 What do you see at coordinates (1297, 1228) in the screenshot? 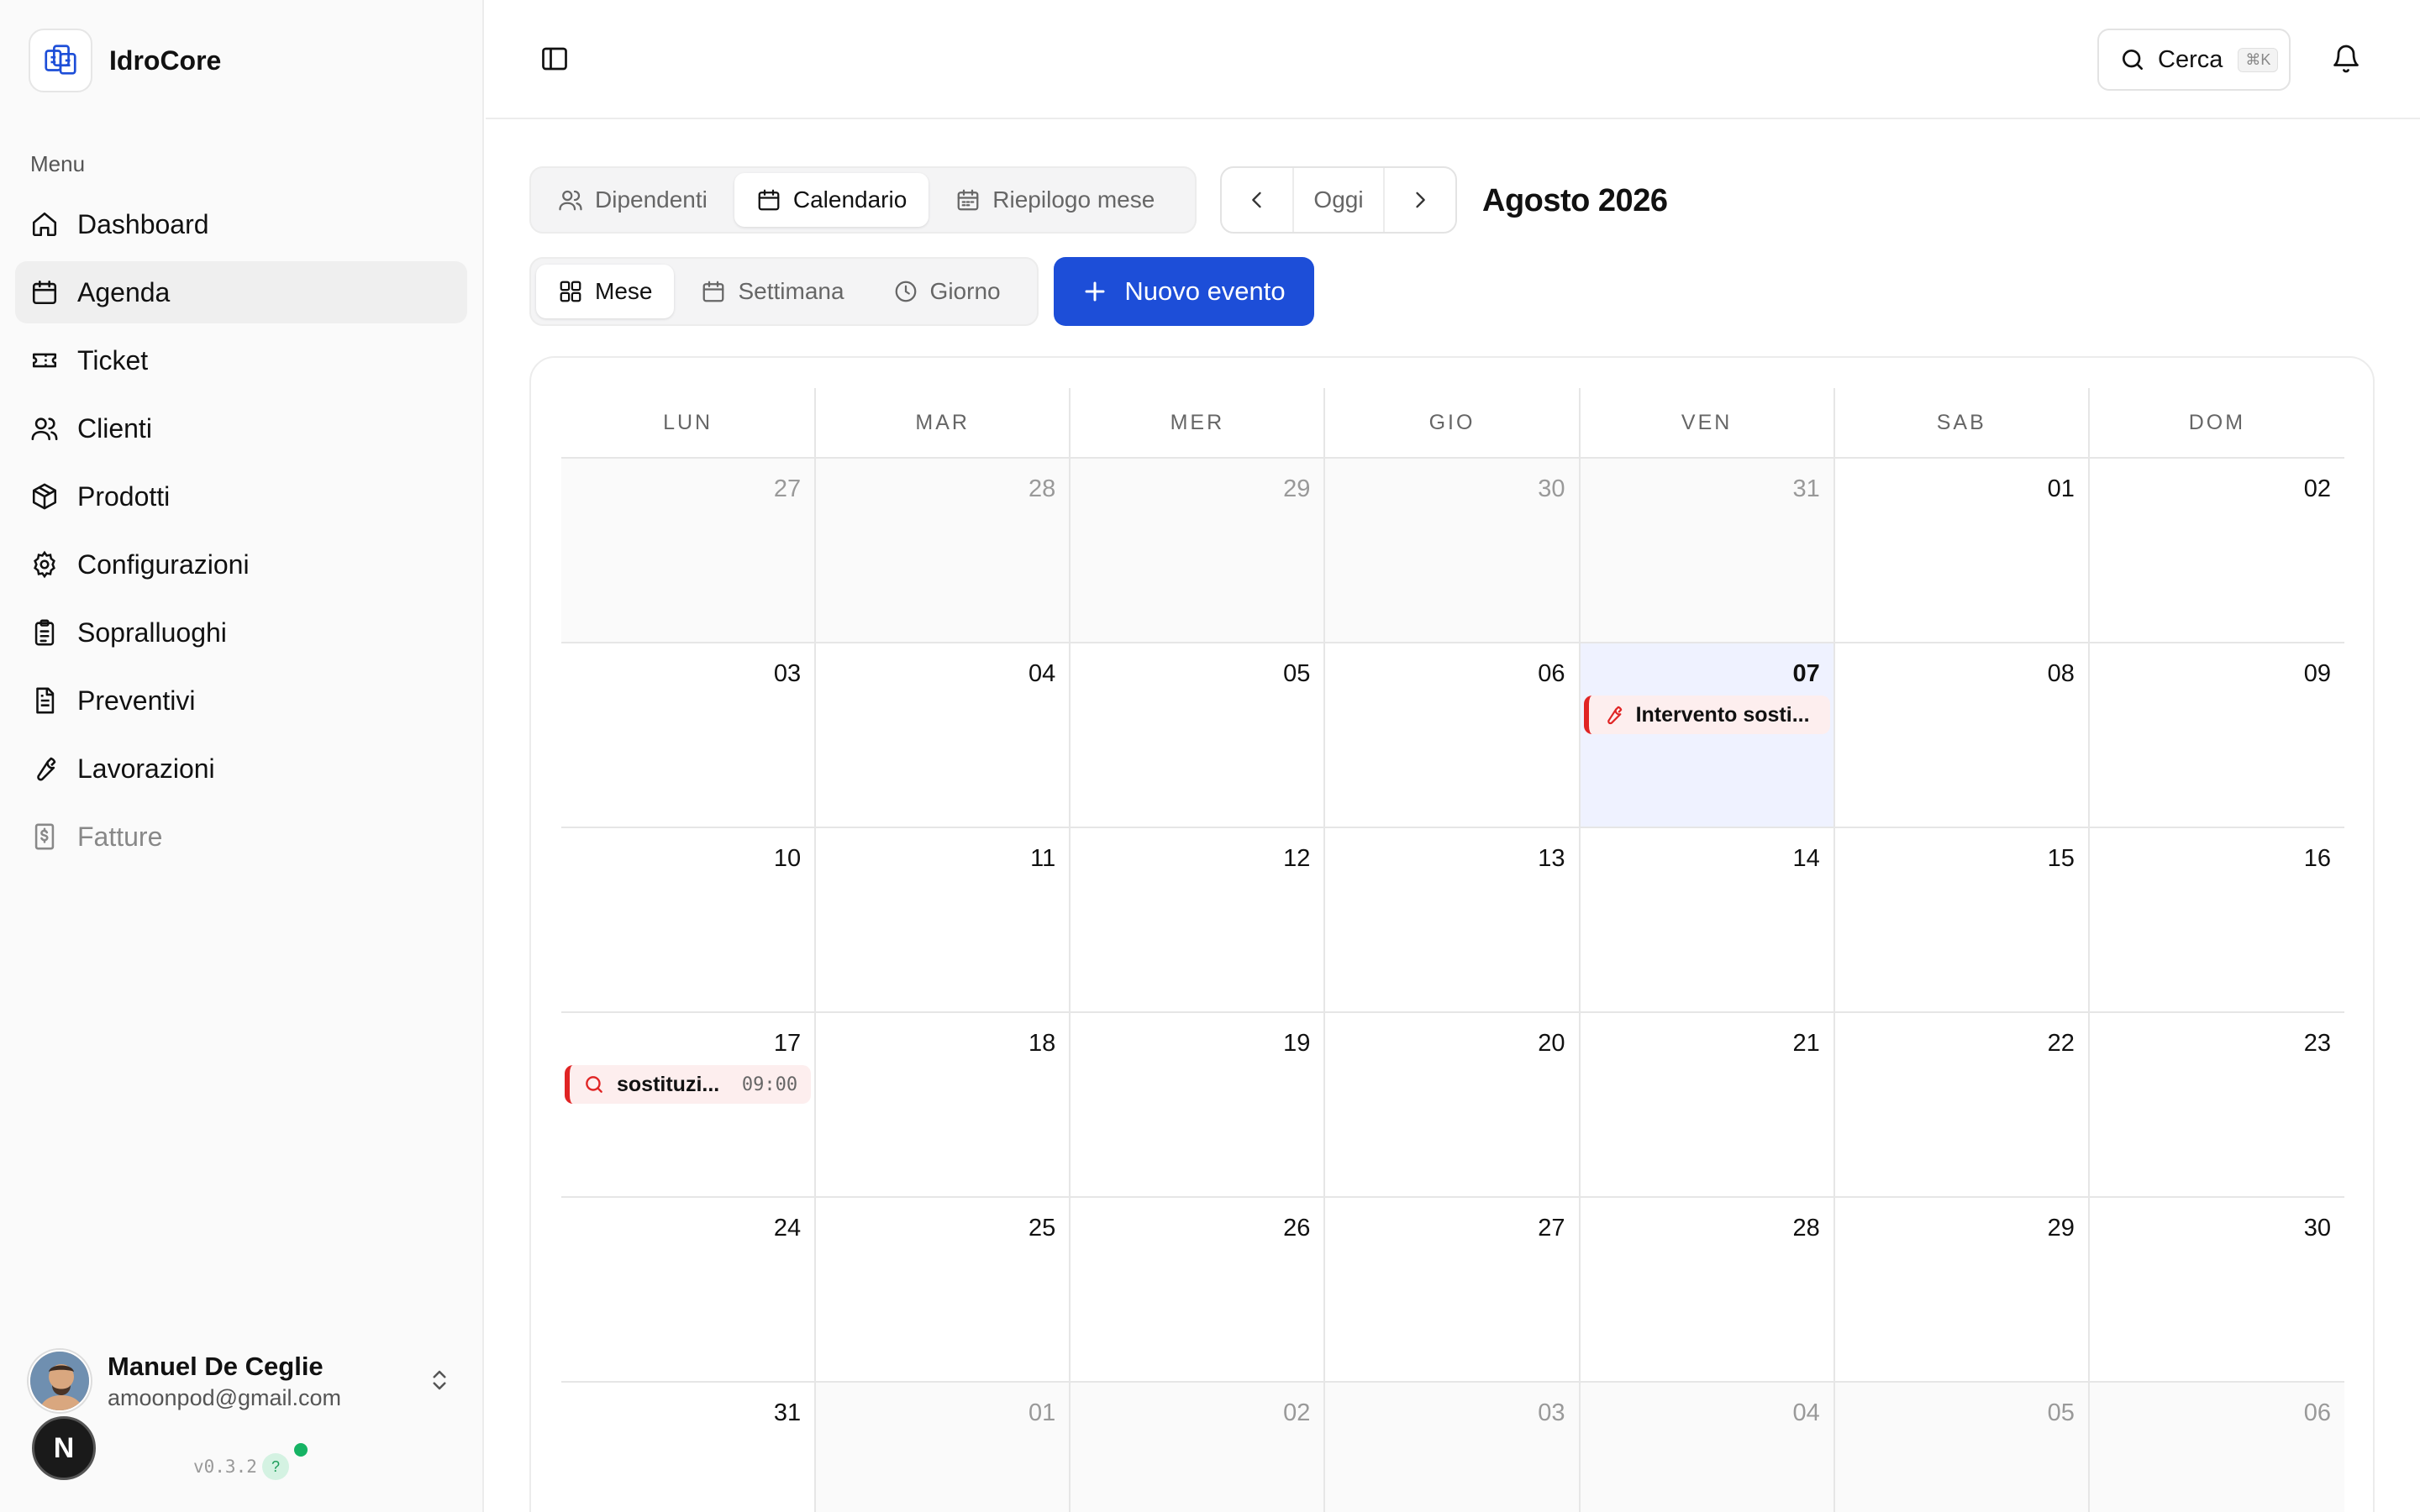
I see `day-number: 26` at bounding box center [1297, 1228].